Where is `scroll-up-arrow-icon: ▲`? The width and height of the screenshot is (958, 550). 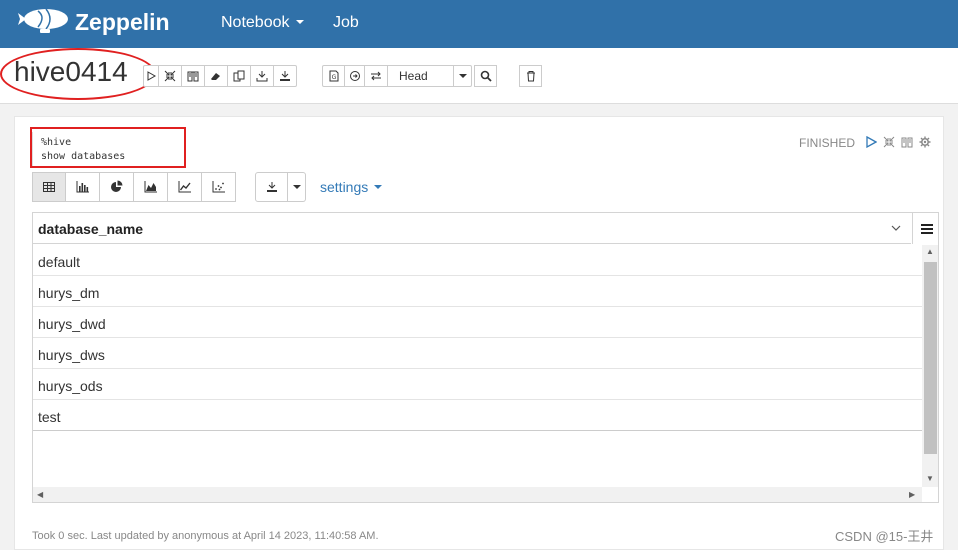
scroll-up-arrow-icon: ▲ is located at coordinates (930, 251).